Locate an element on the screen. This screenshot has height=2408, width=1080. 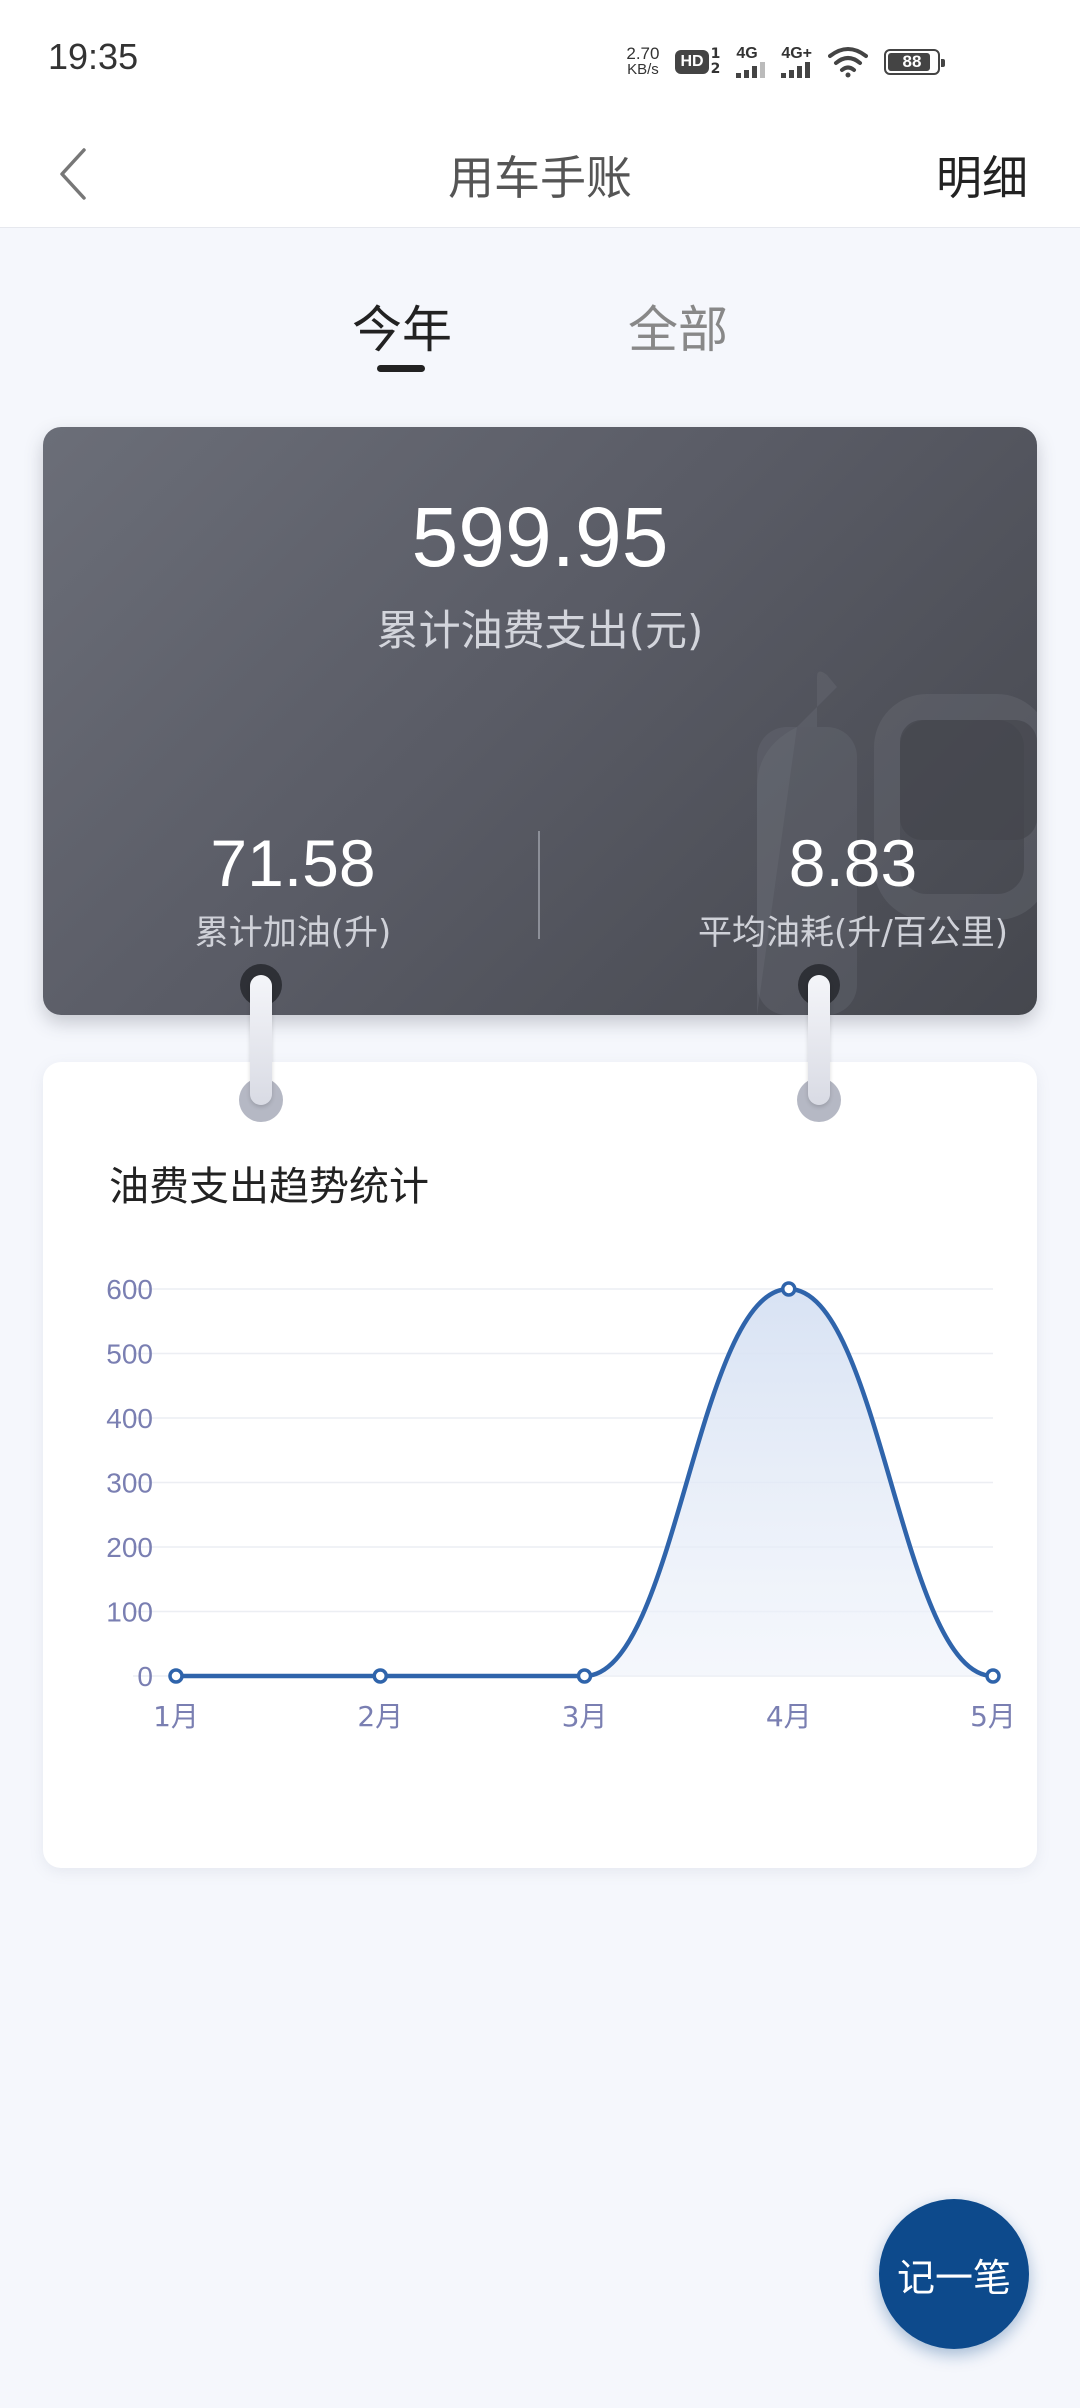
total-fuel-cost-value: 599.95 is located at coordinates (540, 537).